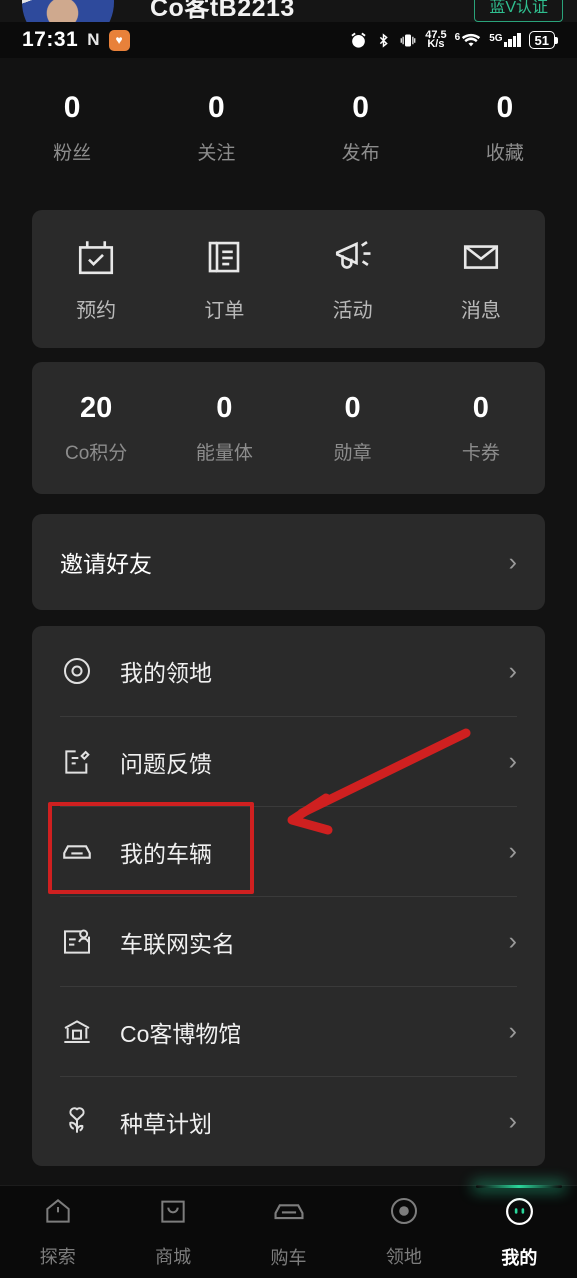  I want to click on menu-item-vehicle-realname: 车联网实名 ›, so click(288, 941).